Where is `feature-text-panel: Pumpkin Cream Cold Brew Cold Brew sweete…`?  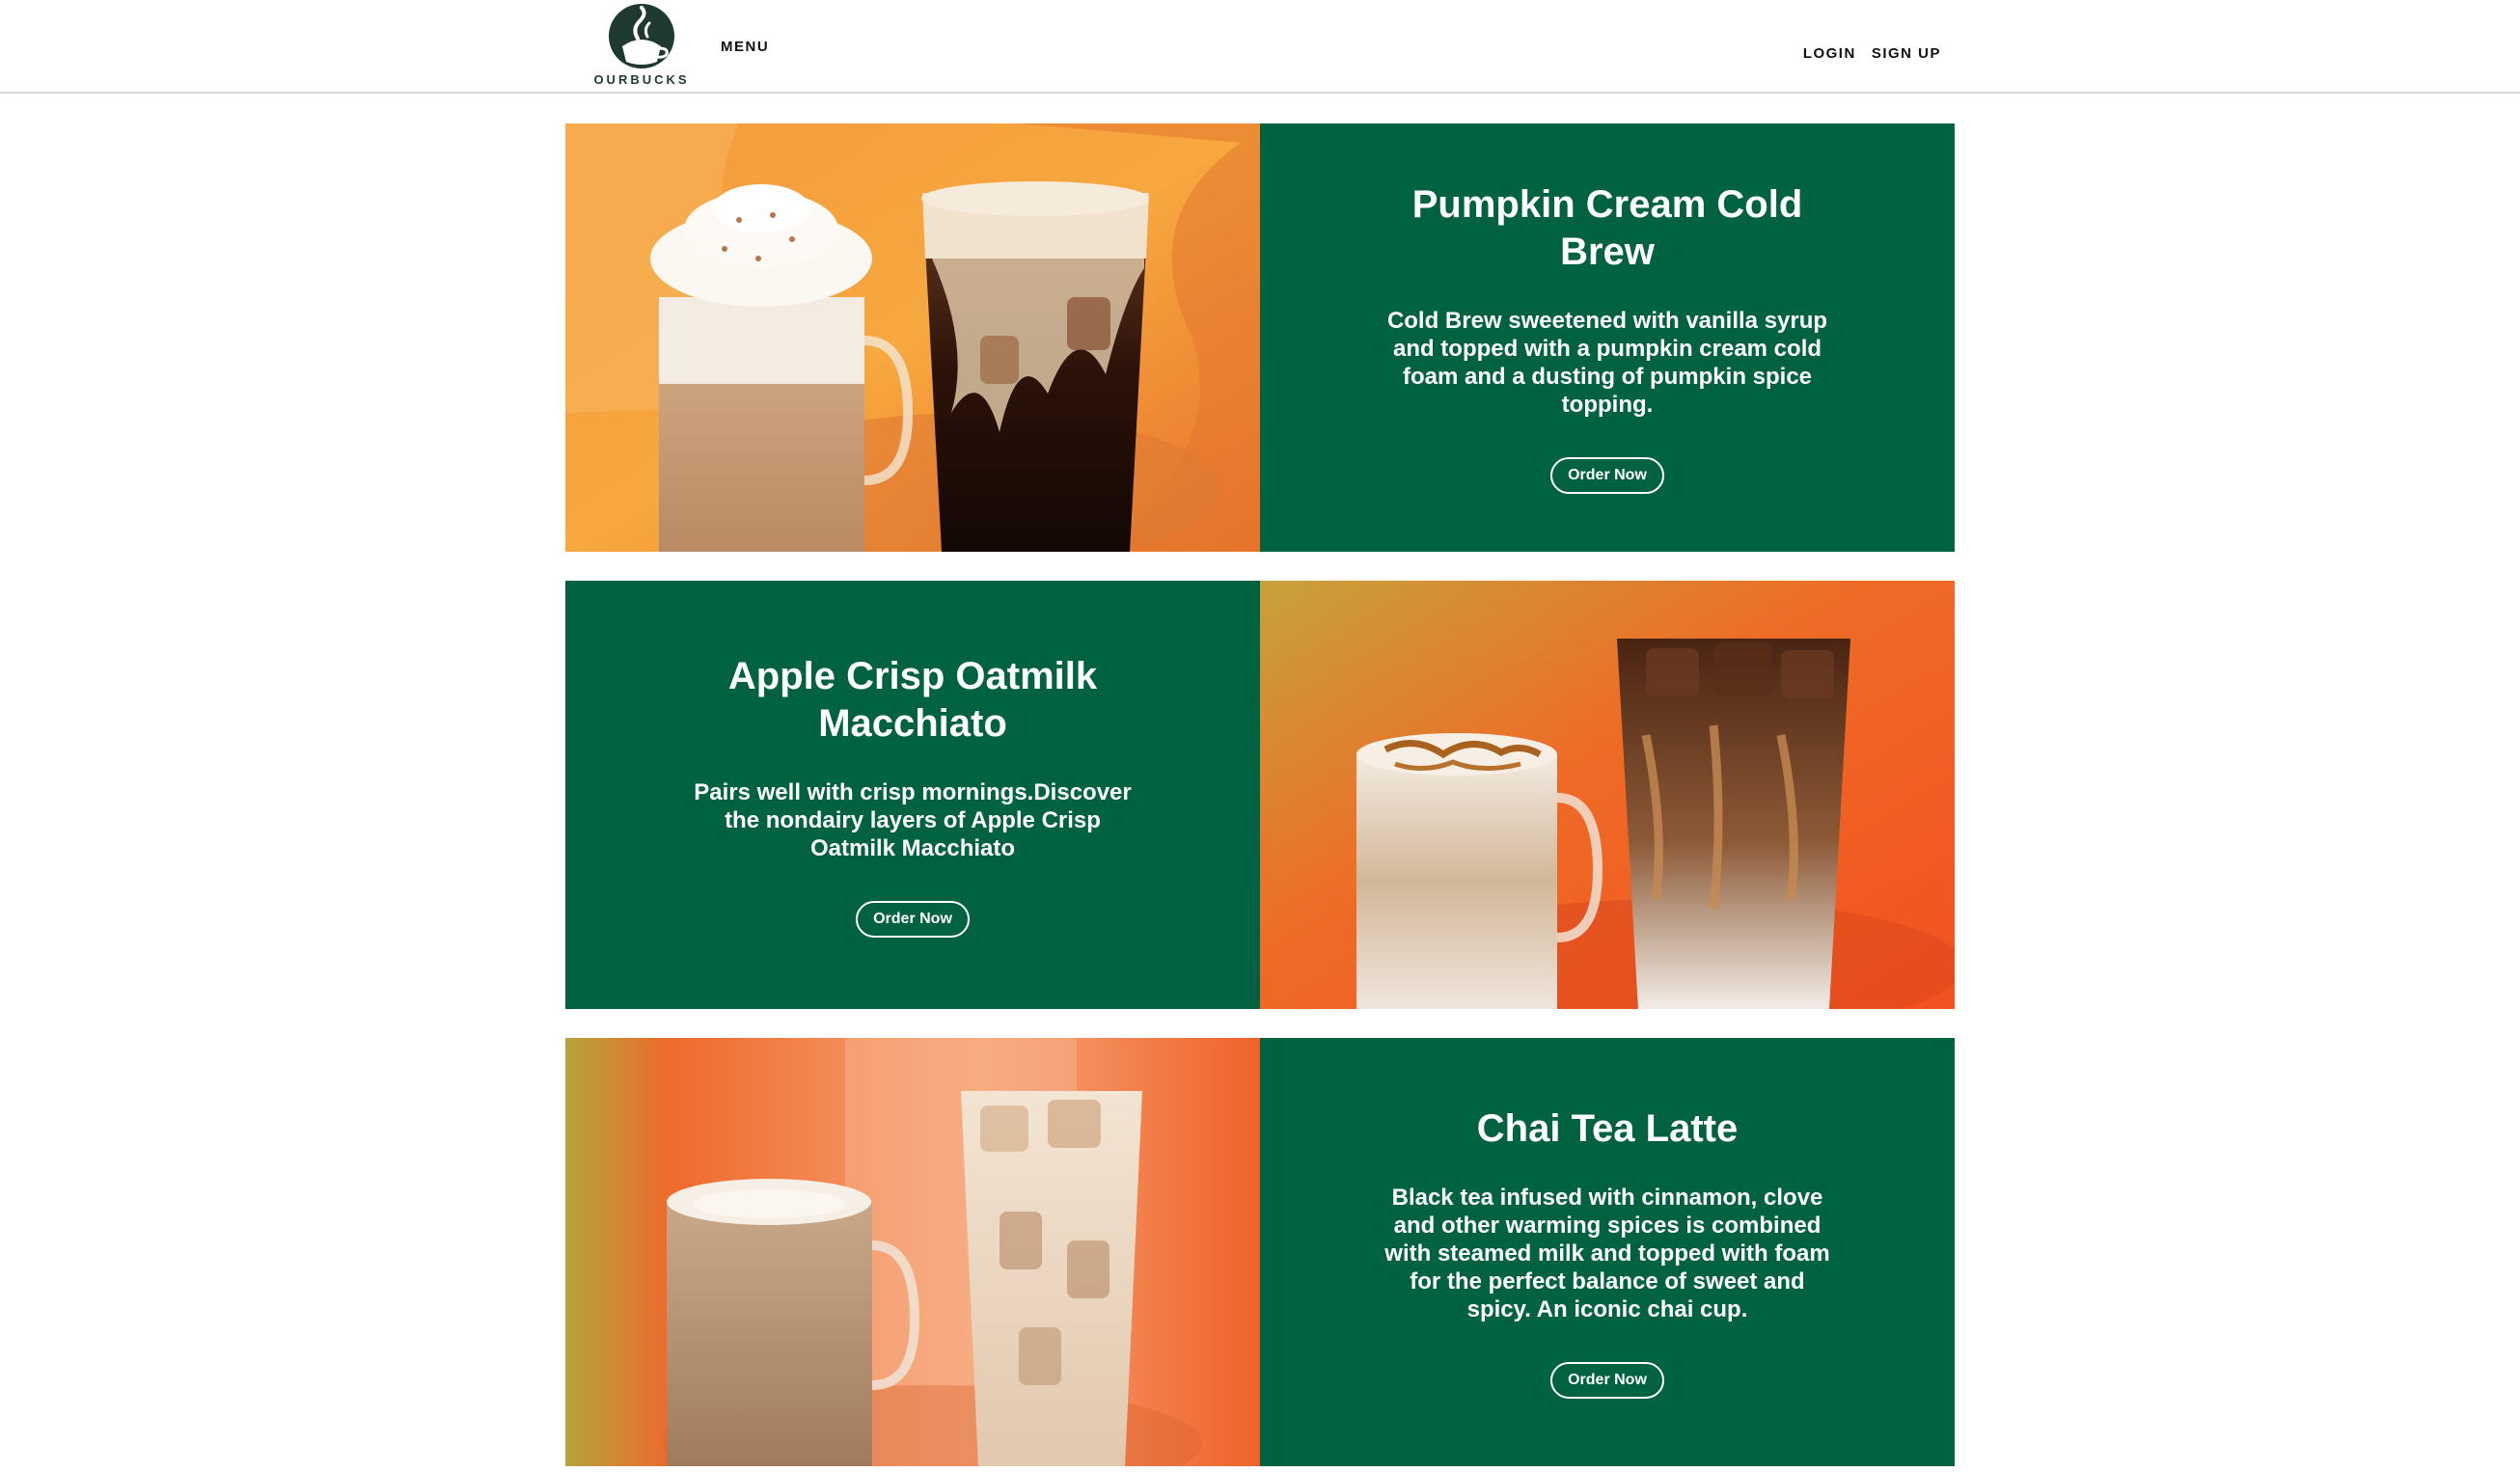 feature-text-panel: Pumpkin Cream Cold Brew Cold Brew sweete… is located at coordinates (1608, 337).